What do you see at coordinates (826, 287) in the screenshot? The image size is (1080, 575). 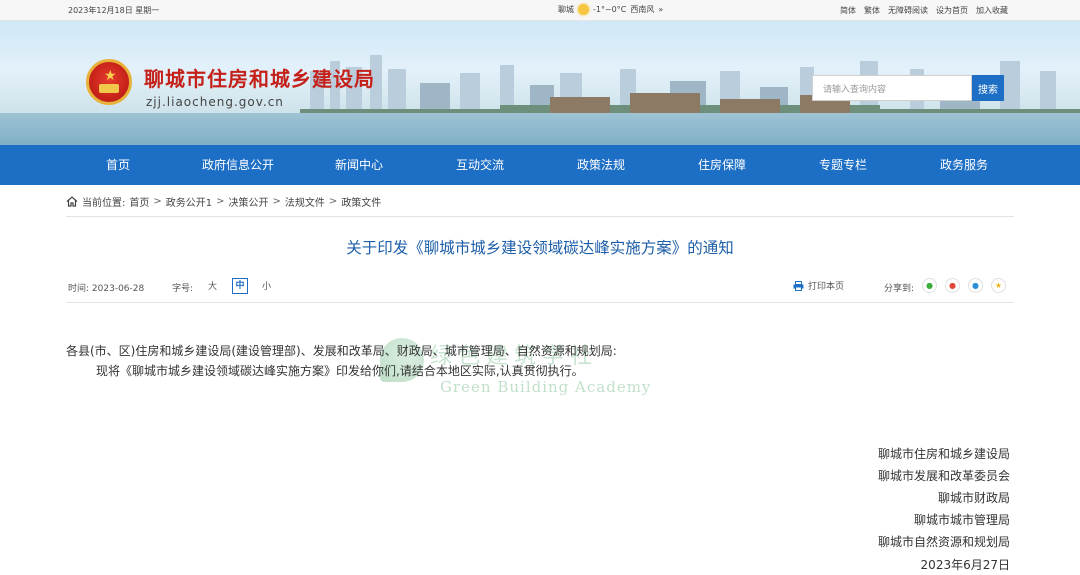 I see `print-label: 打印本页` at bounding box center [826, 287].